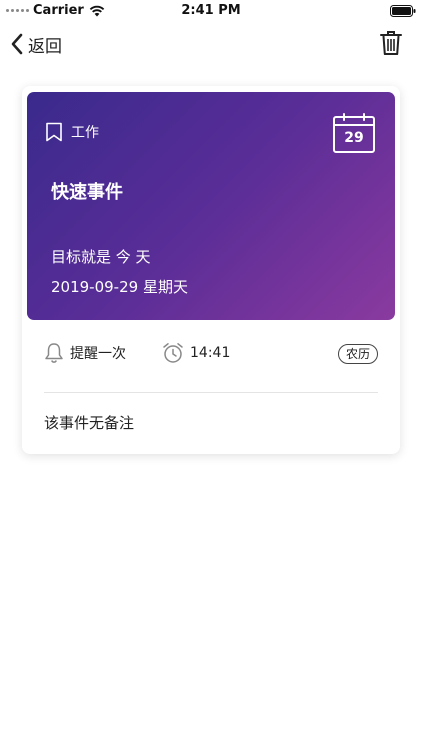 This screenshot has width=422, height=750. I want to click on reminder-info: 提醒一次, so click(85, 353).